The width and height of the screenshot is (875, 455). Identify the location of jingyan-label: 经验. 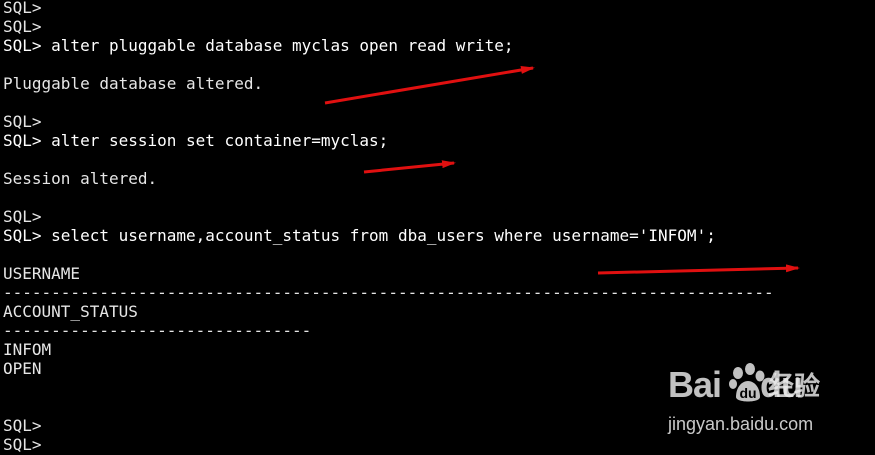
(794, 387).